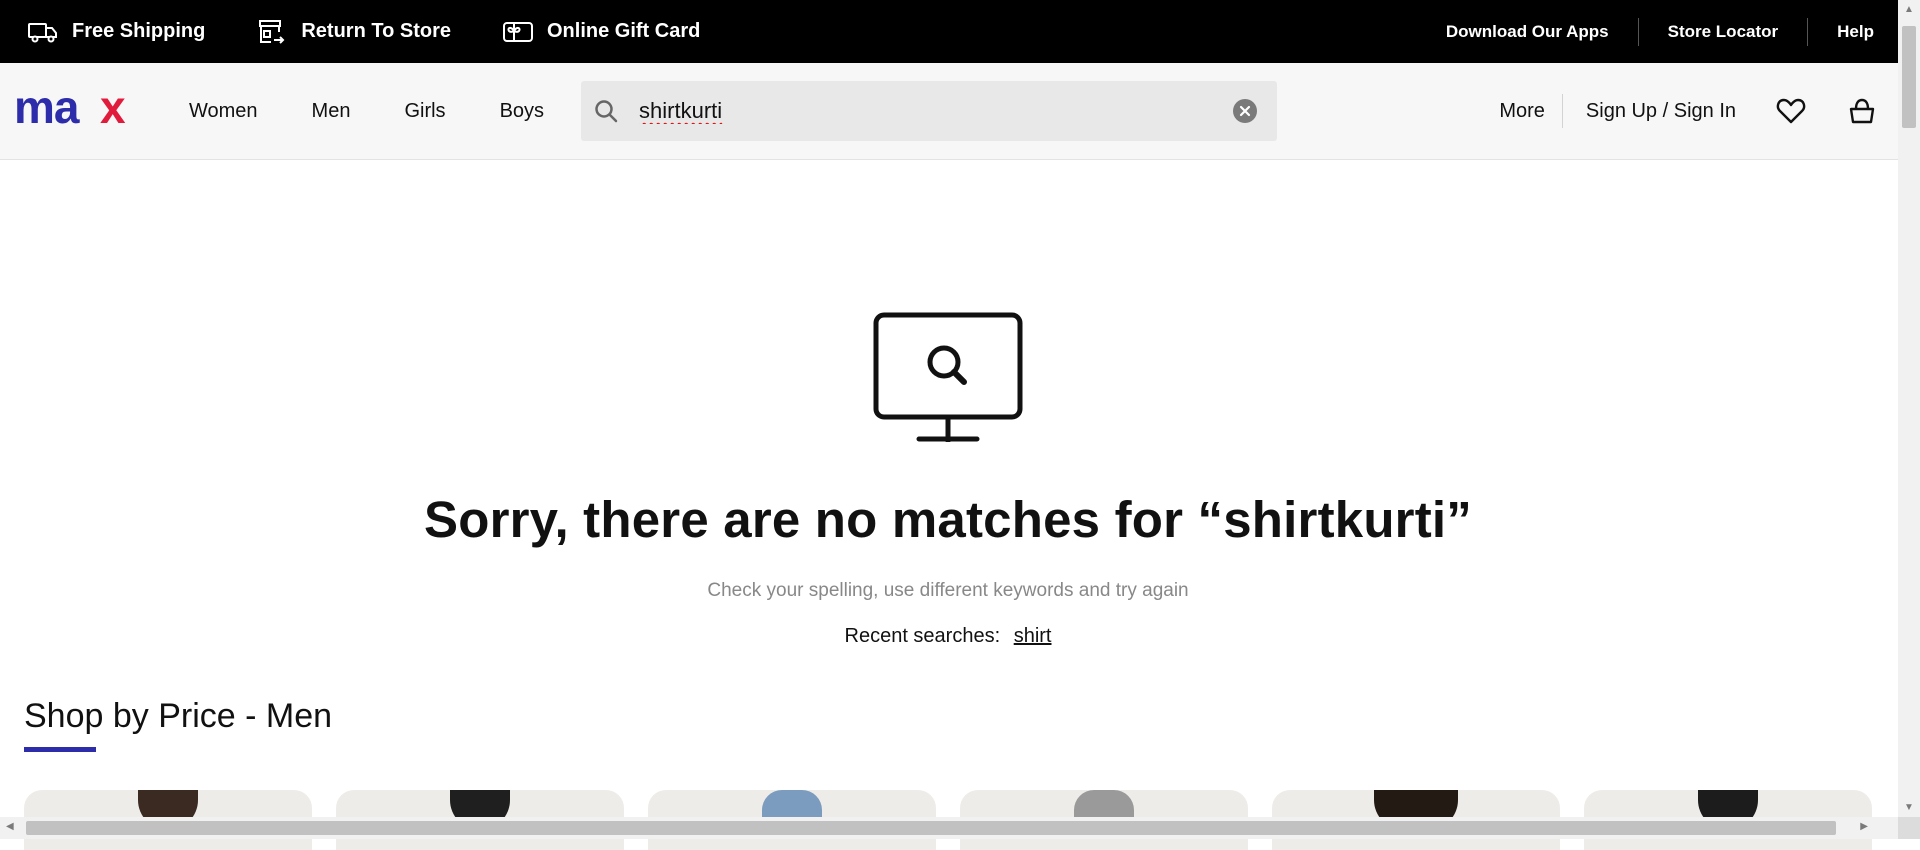 The image size is (1920, 850). Describe the element at coordinates (931, 828) in the screenshot. I see `horizontal-scroll-thumb` at that location.